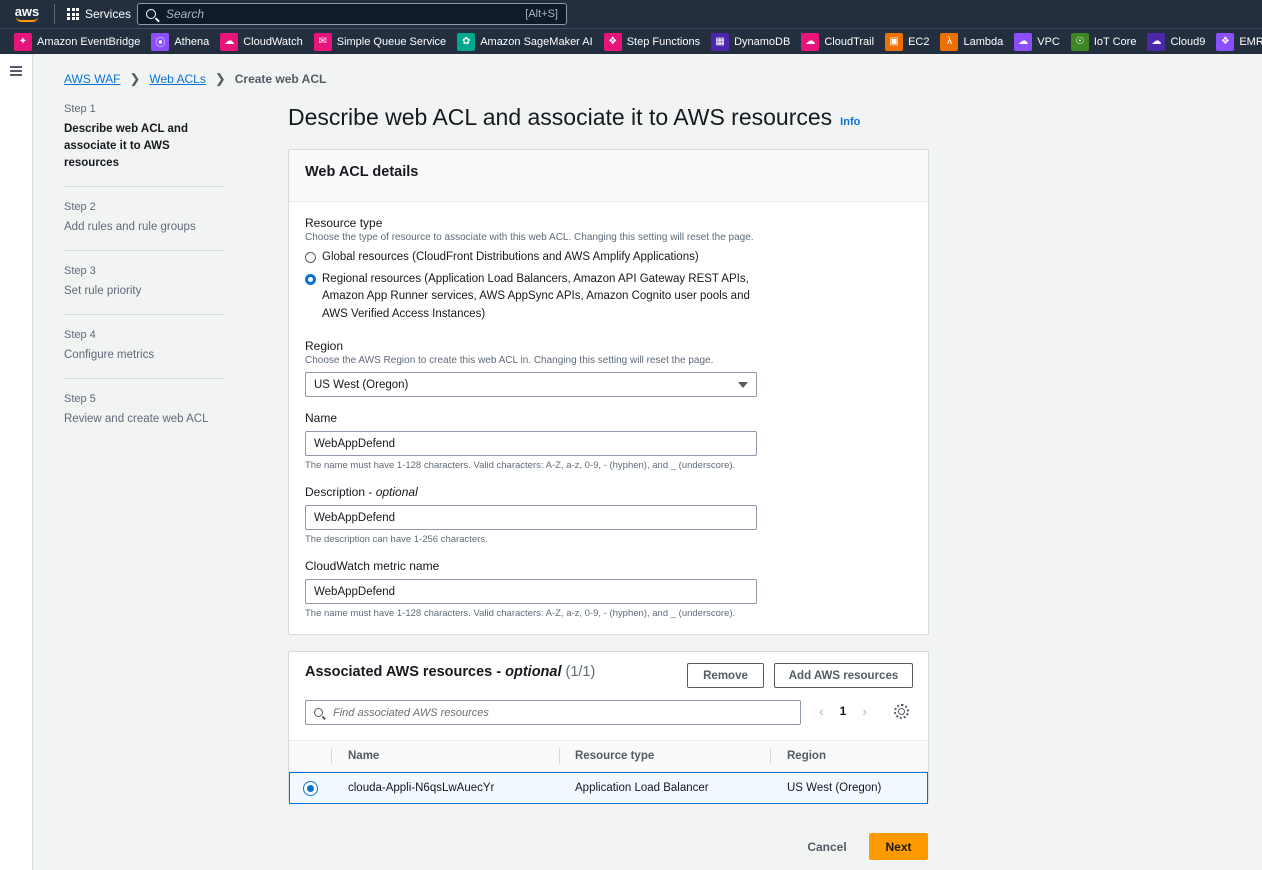  I want to click on description-label: Description - optional, so click(361, 492).